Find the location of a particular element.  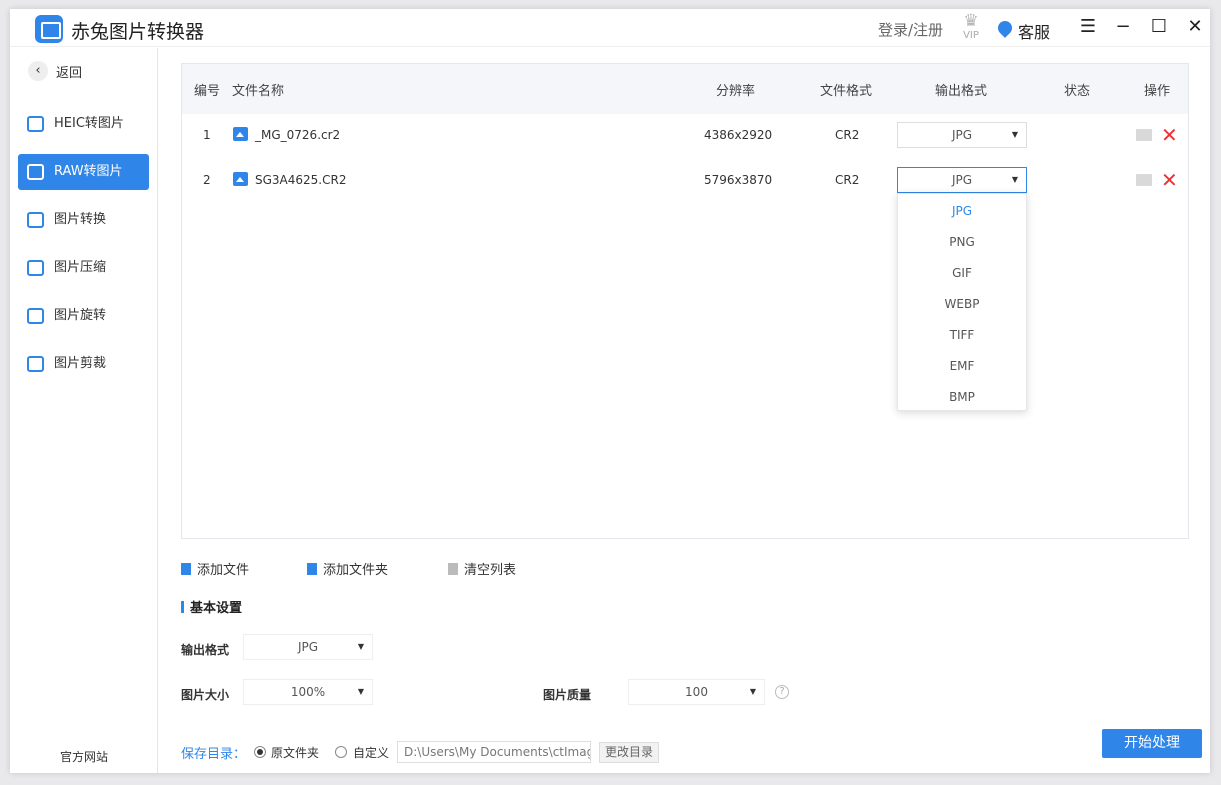

row-resolution: 4386x2920 is located at coordinates (738, 135).